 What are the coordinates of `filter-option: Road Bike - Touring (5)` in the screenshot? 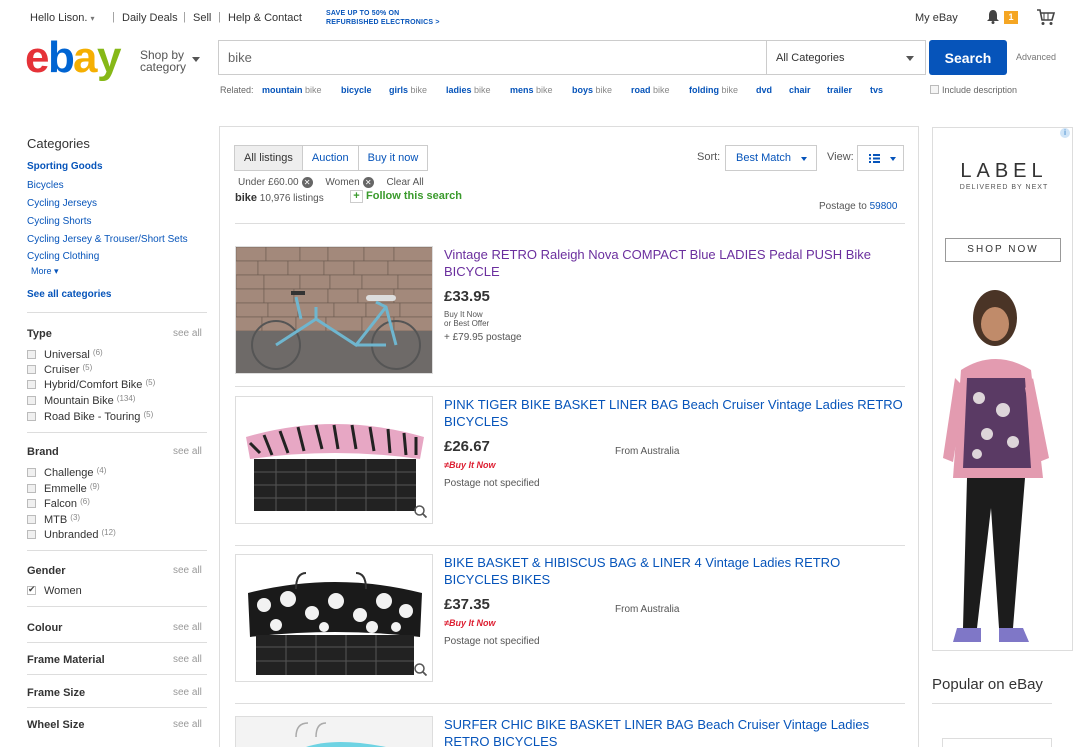 It's located at (90, 416).